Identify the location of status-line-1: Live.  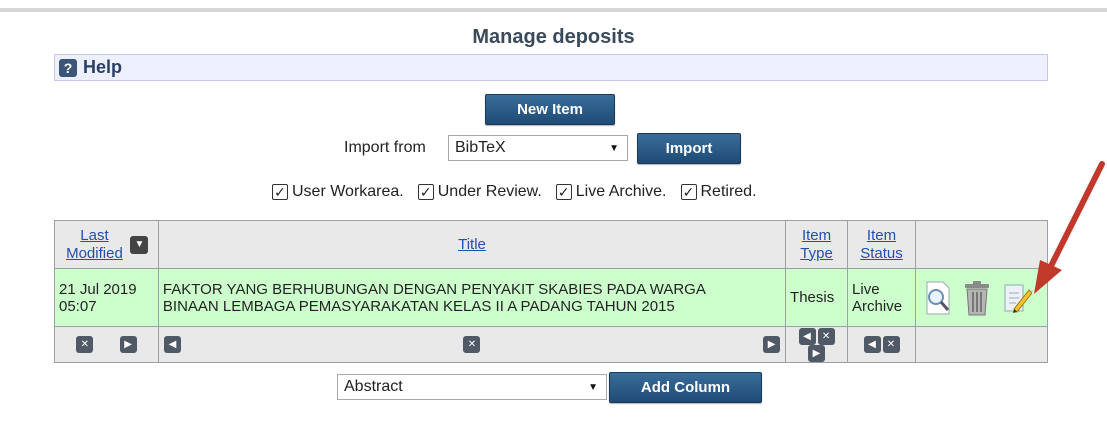
(866, 289).